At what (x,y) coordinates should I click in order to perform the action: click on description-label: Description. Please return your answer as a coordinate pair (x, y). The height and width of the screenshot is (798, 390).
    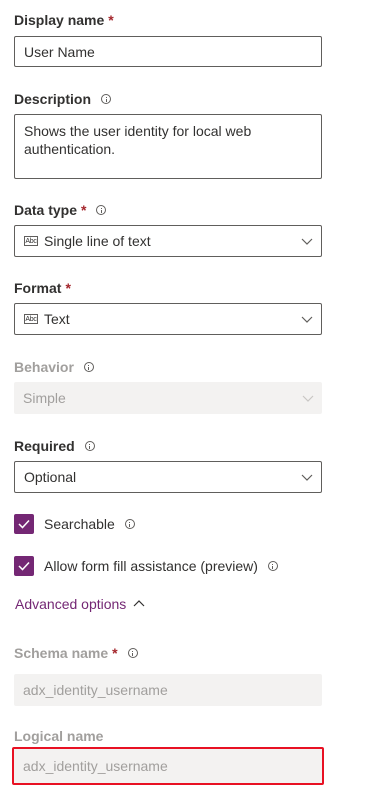
    Looking at the image, I should click on (63, 99).